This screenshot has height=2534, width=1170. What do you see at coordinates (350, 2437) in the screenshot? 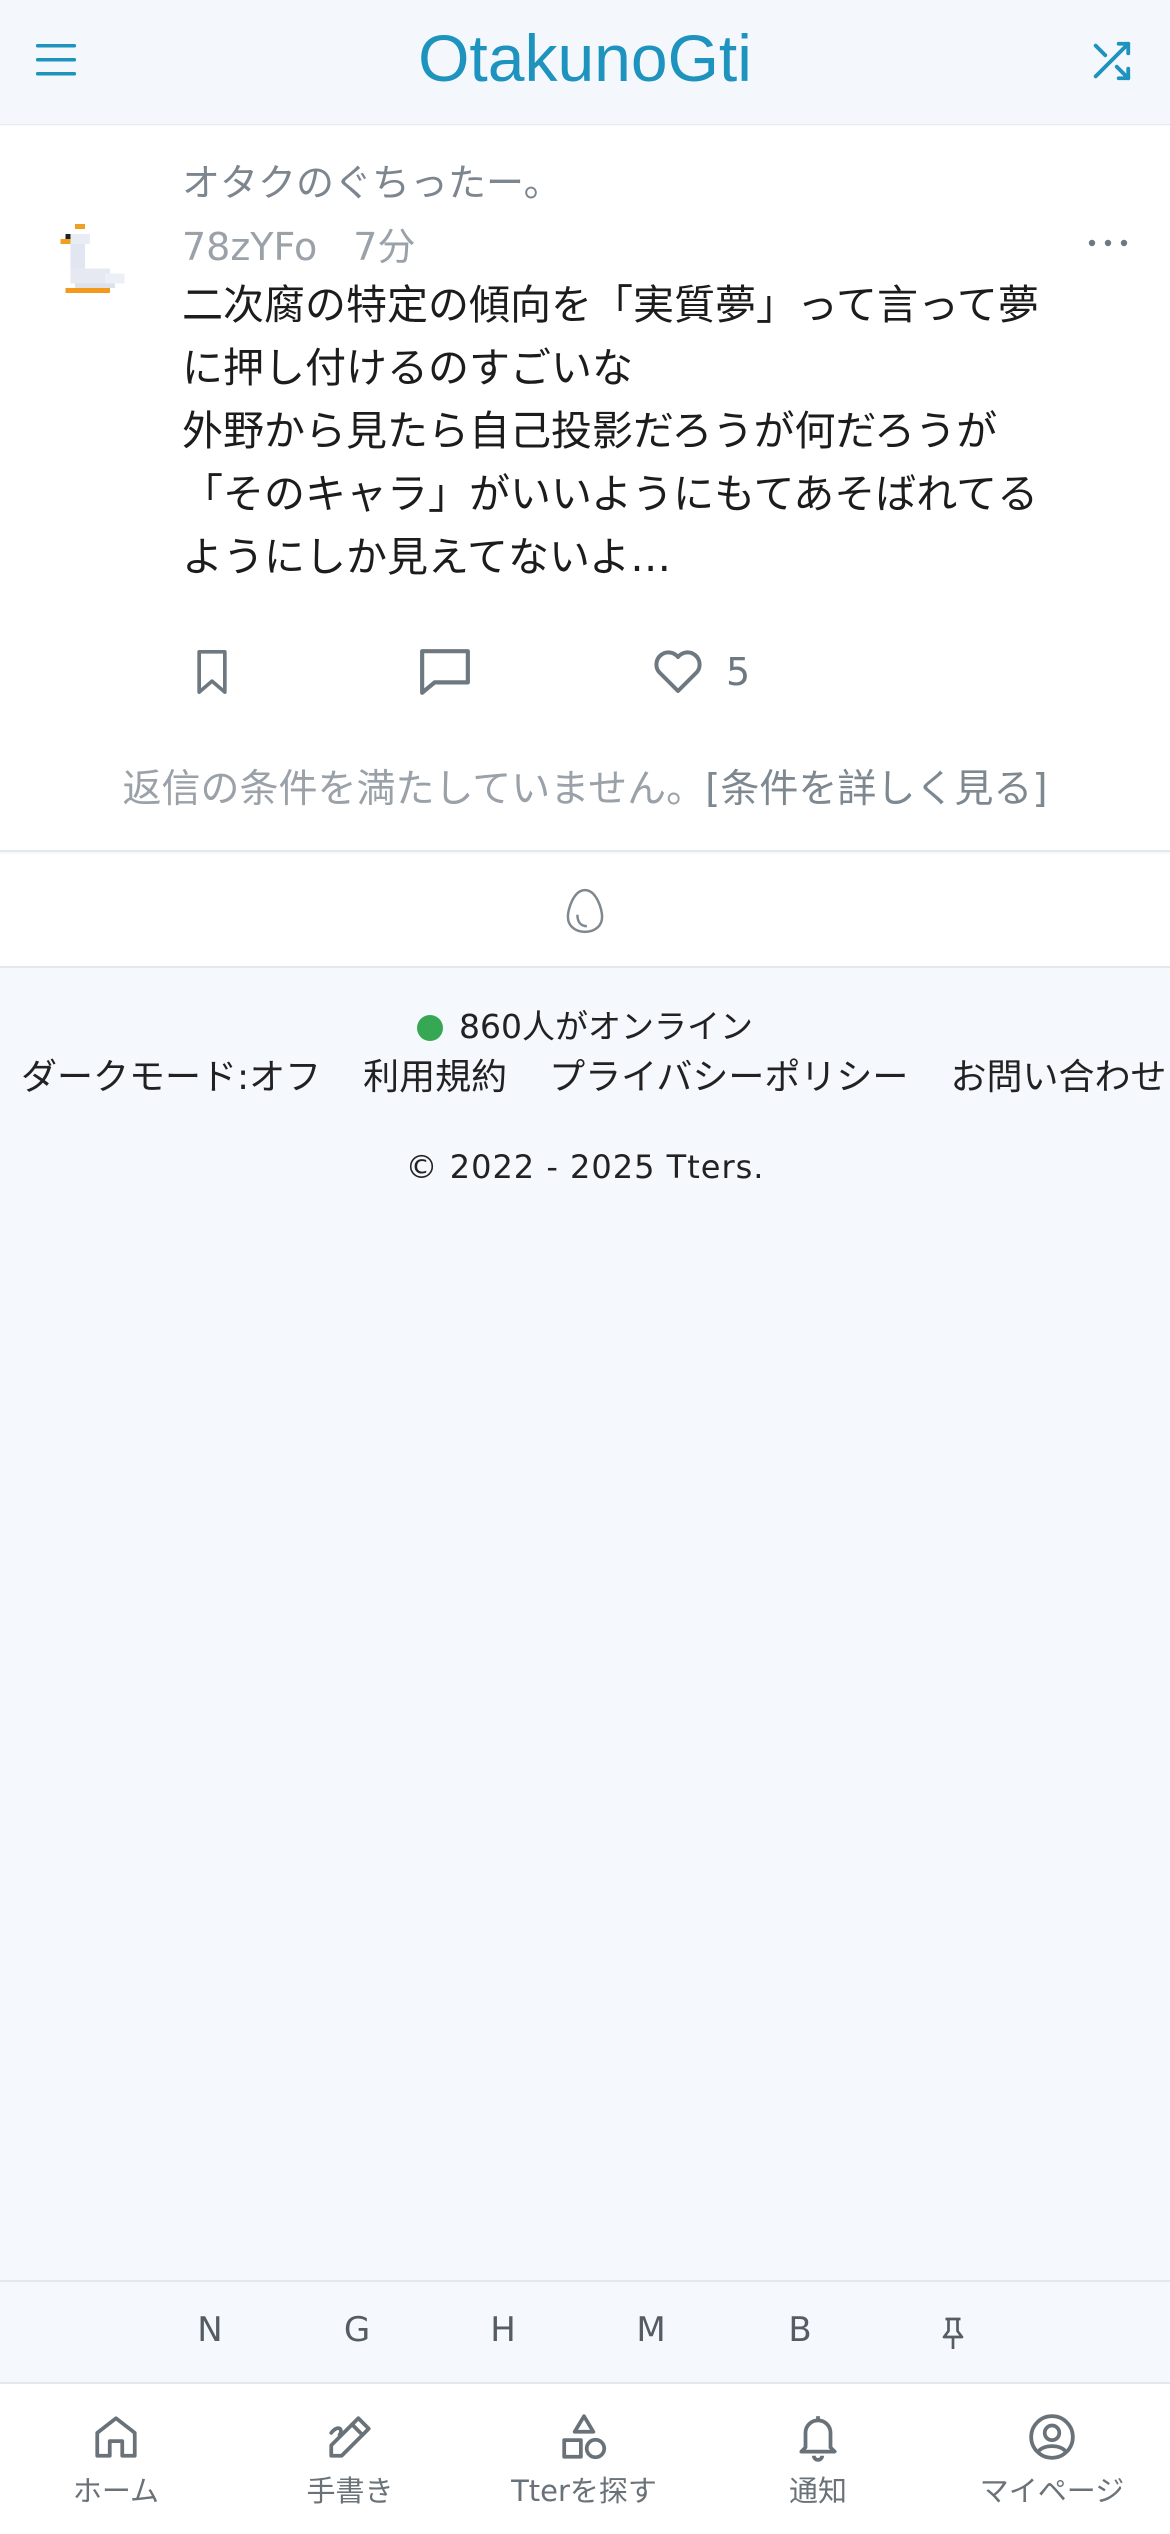
I see `pen-icon` at bounding box center [350, 2437].